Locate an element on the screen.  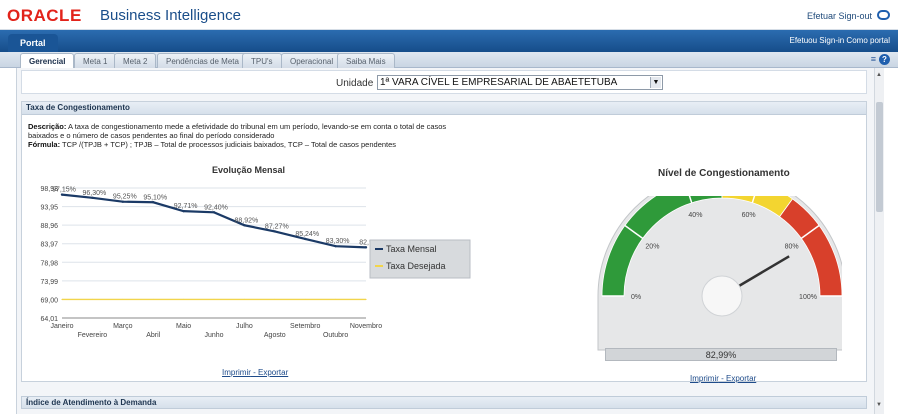
y-tick-label: 78,98 is located at coordinates (49, 263).